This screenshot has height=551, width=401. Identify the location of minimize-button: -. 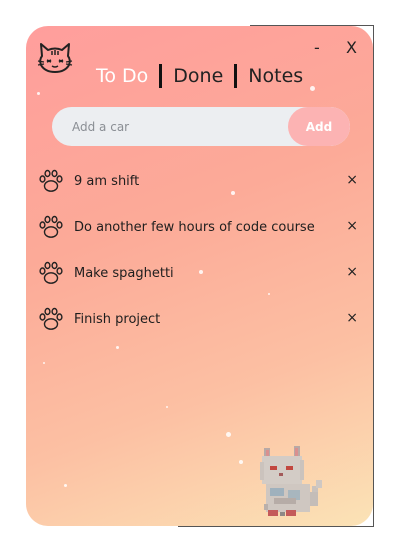
(317, 48).